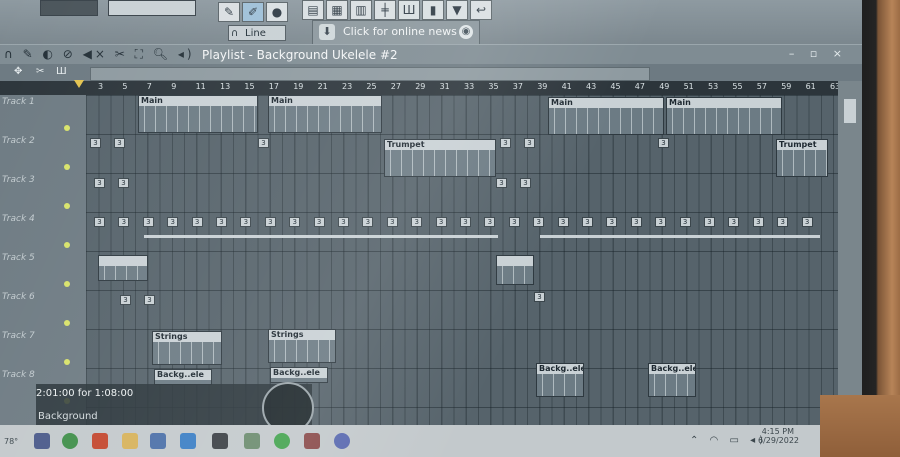  I want to click on office-icon, so click(100, 441).